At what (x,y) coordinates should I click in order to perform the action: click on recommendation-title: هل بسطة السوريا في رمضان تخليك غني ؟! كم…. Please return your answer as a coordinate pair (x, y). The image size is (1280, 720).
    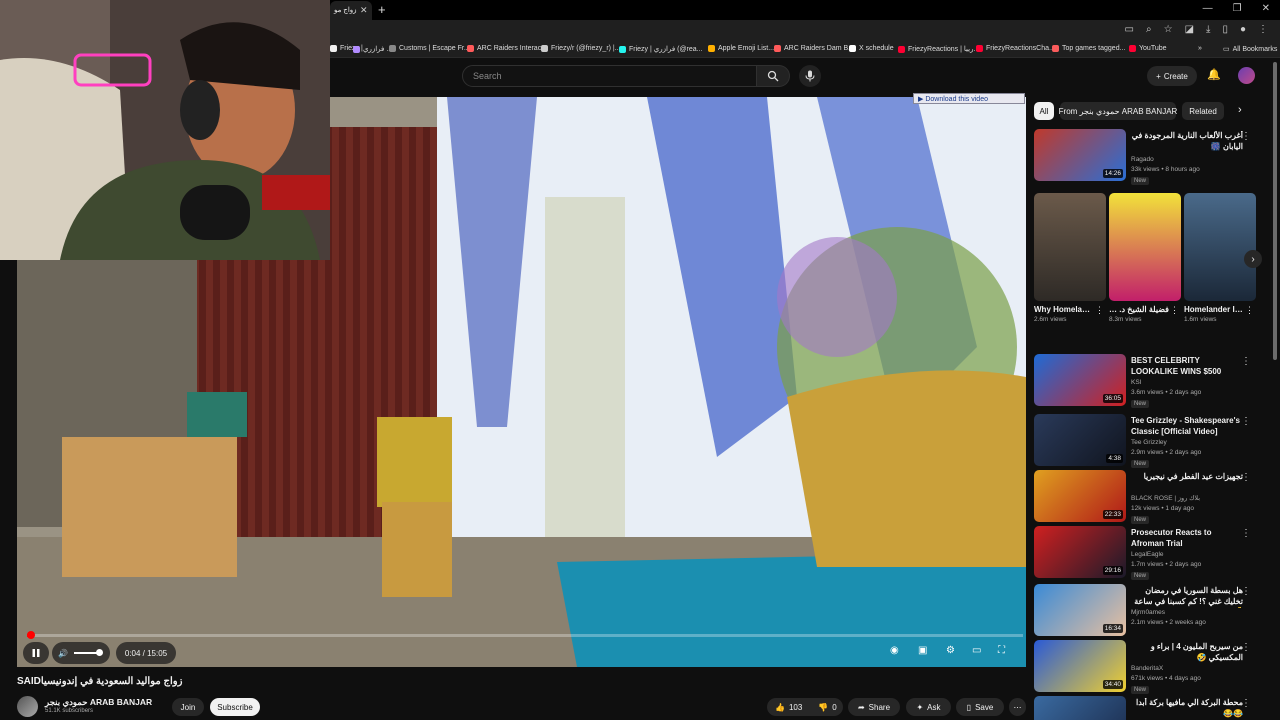
    Looking at the image, I should click on (1187, 597).